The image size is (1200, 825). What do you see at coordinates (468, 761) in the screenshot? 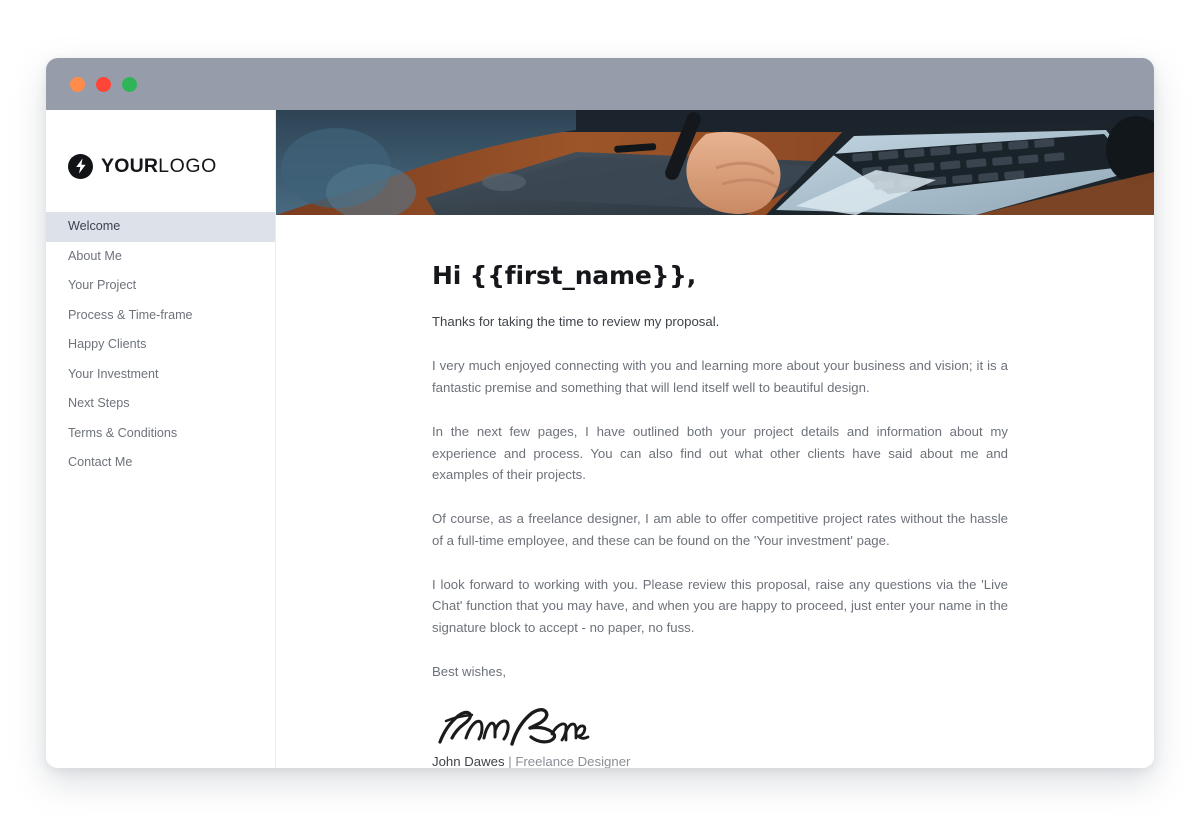
I see `signer-name: John Dawes` at bounding box center [468, 761].